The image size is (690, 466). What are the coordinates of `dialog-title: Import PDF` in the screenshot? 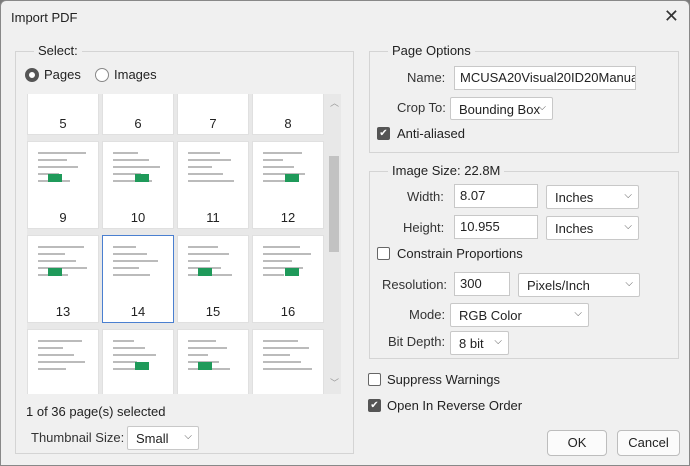 It's located at (44, 17).